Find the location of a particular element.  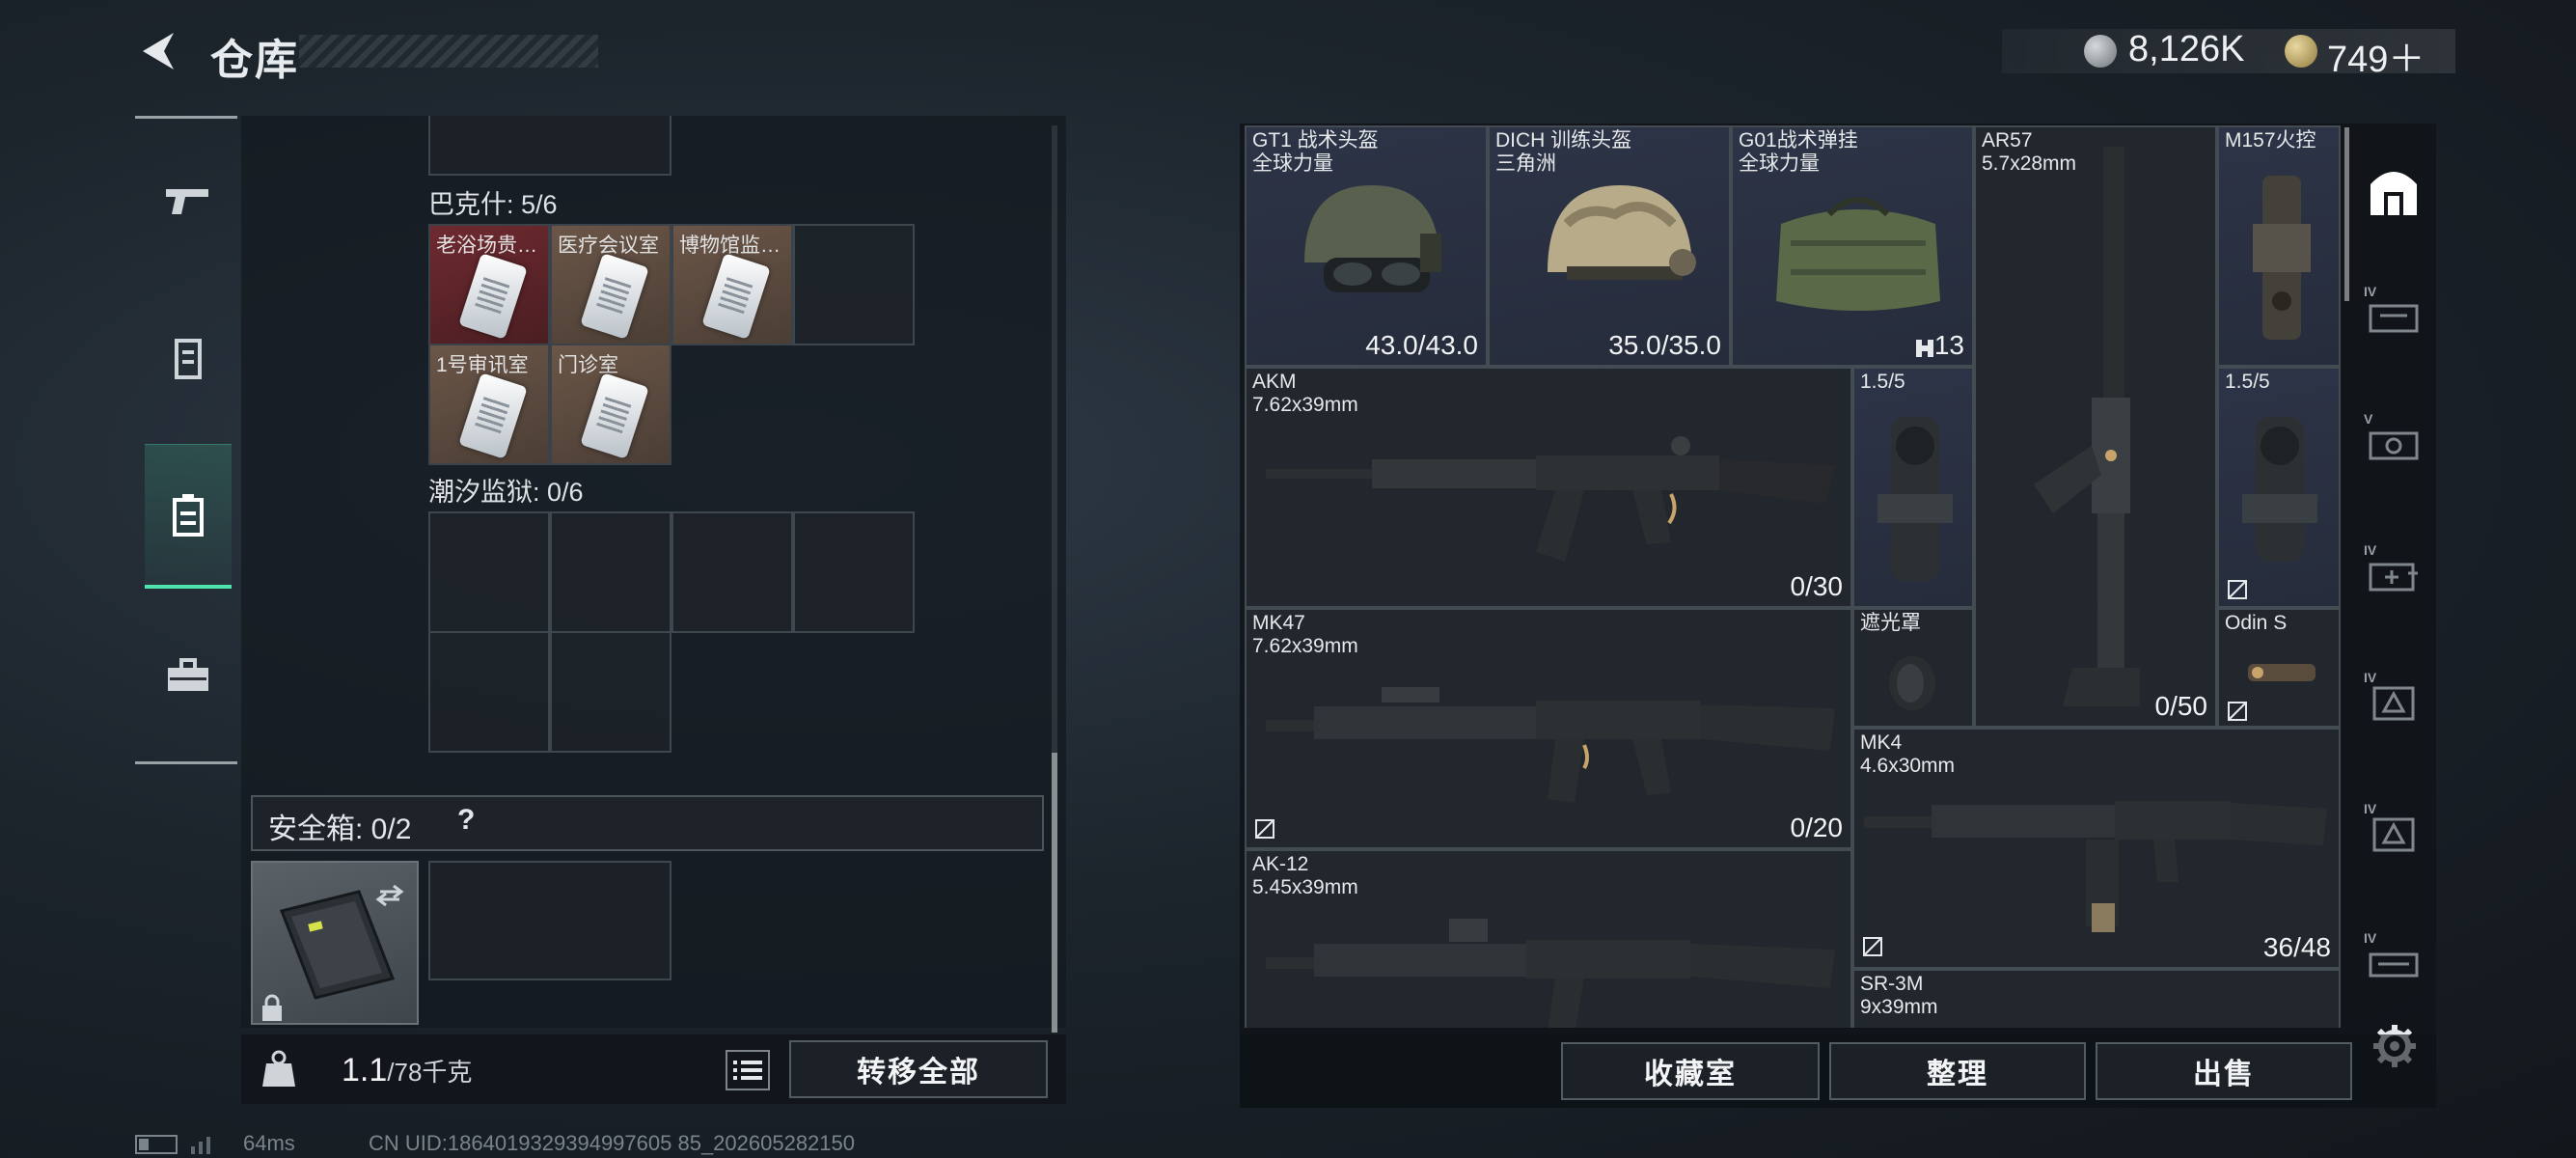

weapon-item-ak12: AK-12 5.45x39mm is located at coordinates (1549, 938).